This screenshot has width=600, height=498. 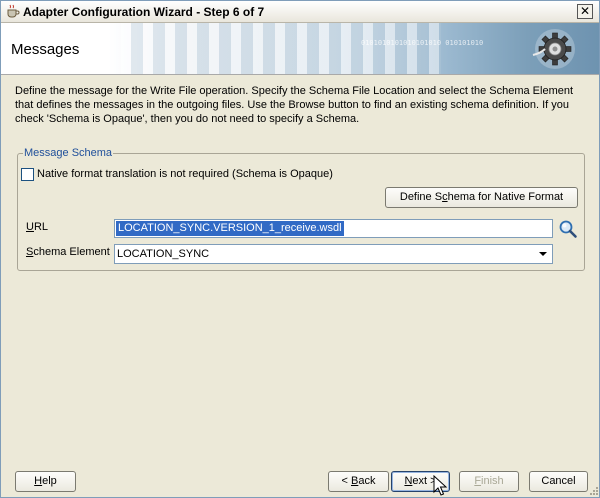 I want to click on page-title: Messages, so click(x=45, y=49).